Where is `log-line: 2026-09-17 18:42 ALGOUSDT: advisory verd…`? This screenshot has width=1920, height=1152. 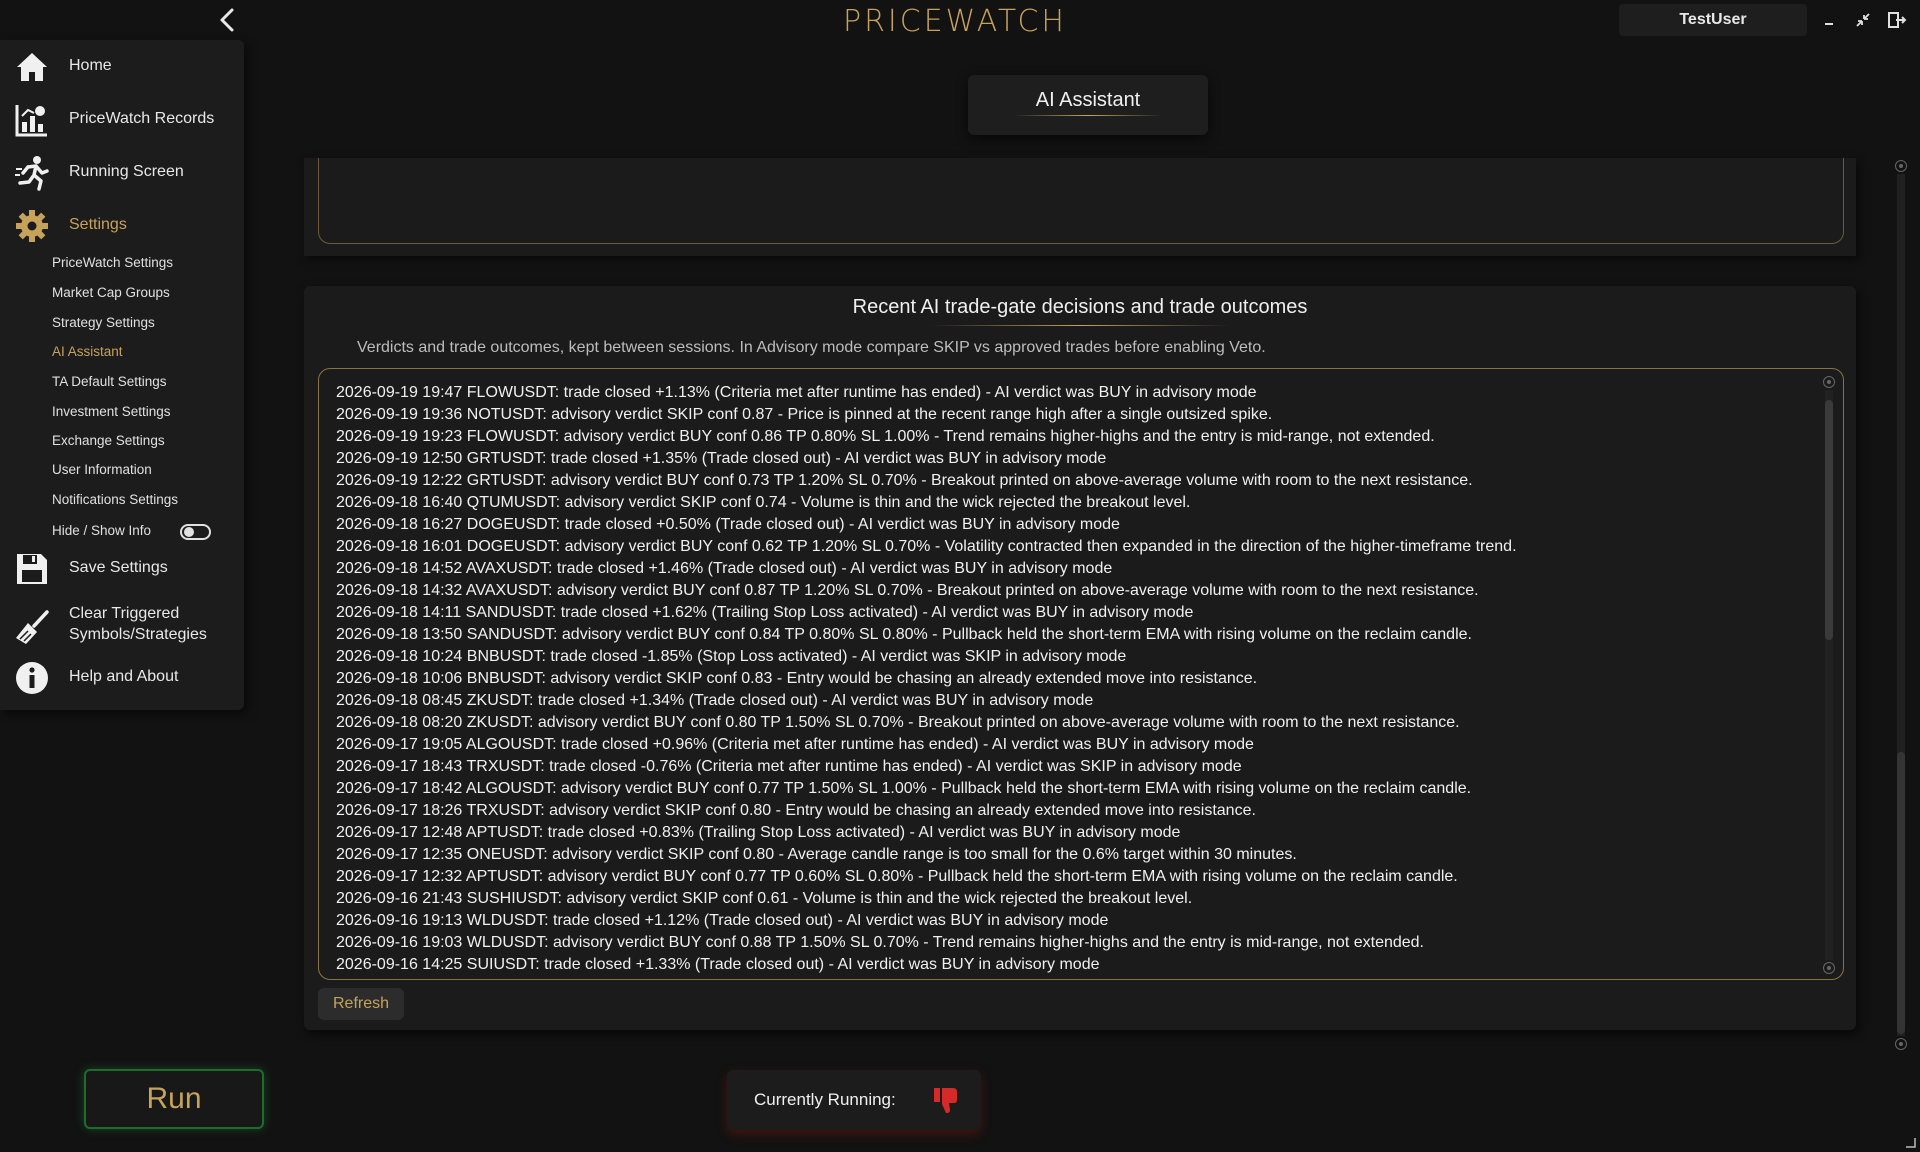 log-line: 2026-09-17 18:42 ALGOUSDT: advisory verd… is located at coordinates (904, 788).